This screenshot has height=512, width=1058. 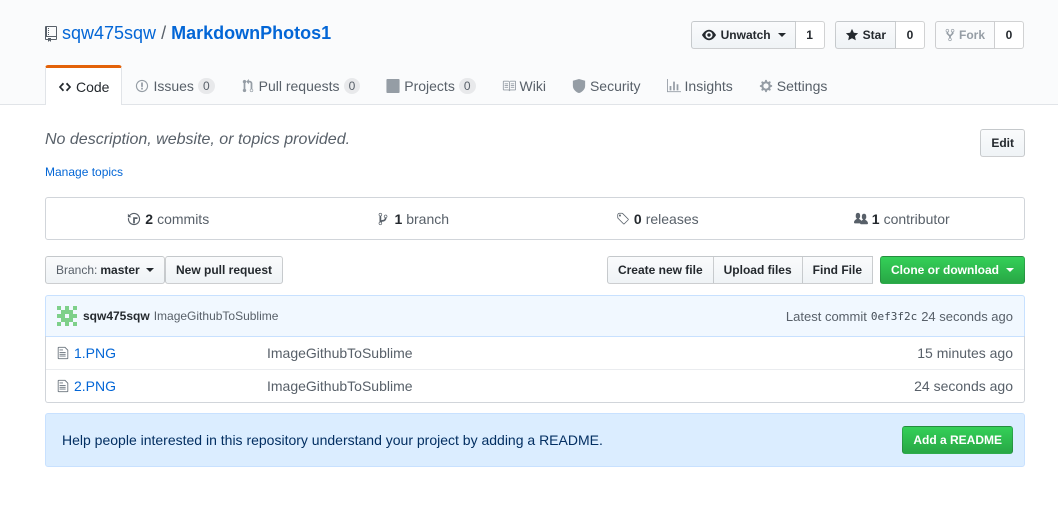 I want to click on repo-title: sqw475sqw / MarkdownPhotos1, so click(x=187, y=33).